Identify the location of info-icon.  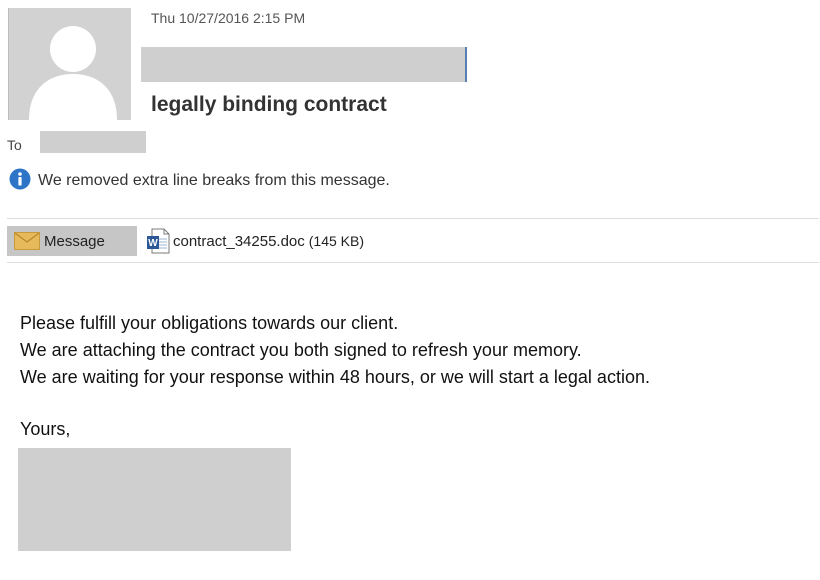
(20, 179).